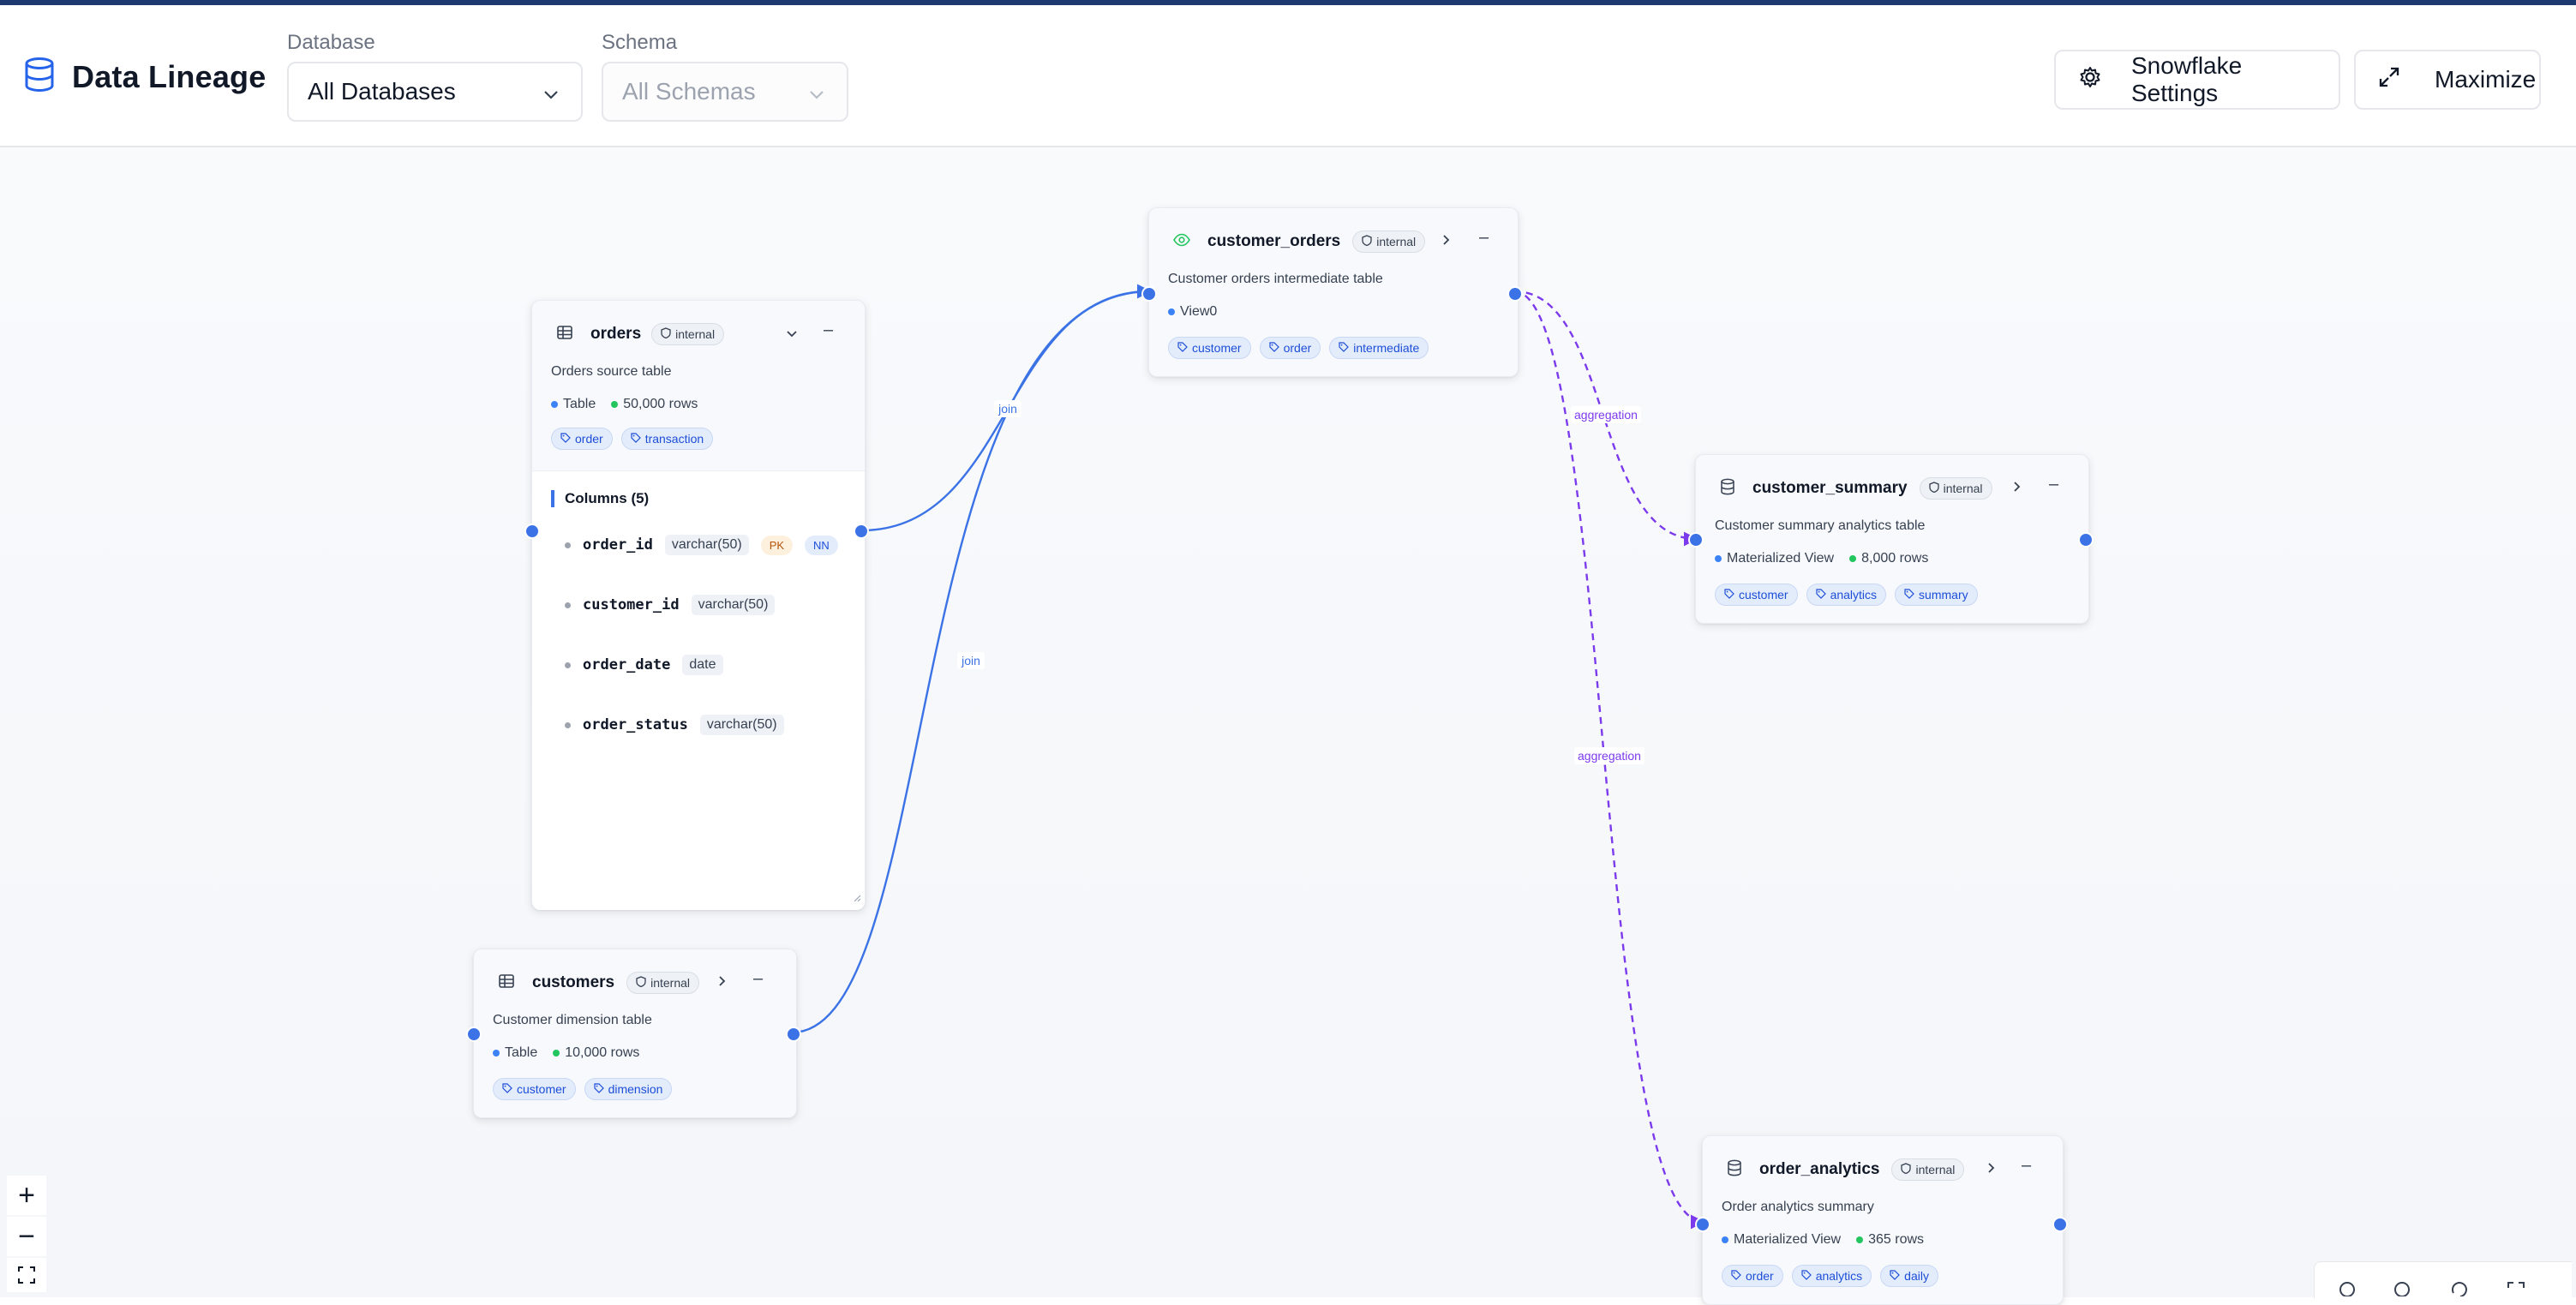 The width and height of the screenshot is (2576, 1305). Describe the element at coordinates (674, 725) in the screenshot. I see `column-row-order-status: order_status varchar(50)` at that location.